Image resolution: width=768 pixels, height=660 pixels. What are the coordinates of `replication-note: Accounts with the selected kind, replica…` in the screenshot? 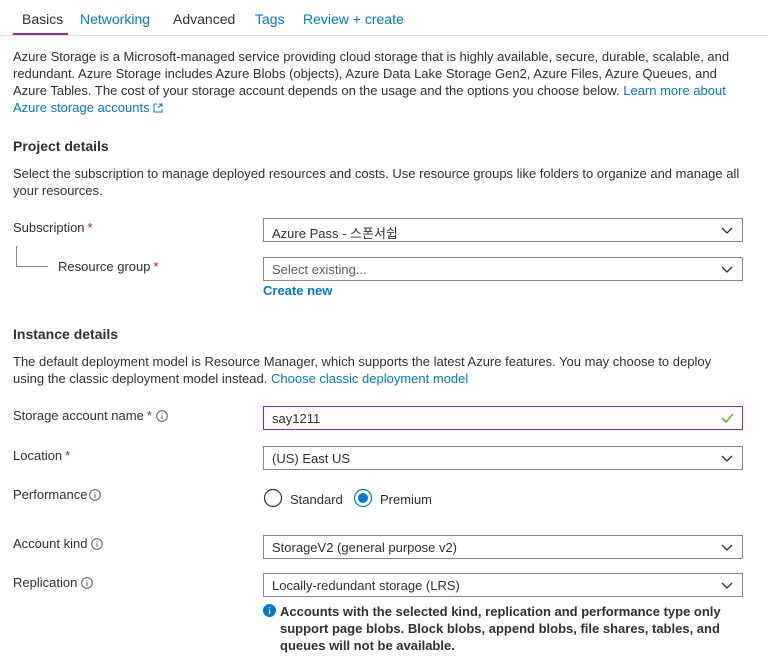 It's located at (500, 628).